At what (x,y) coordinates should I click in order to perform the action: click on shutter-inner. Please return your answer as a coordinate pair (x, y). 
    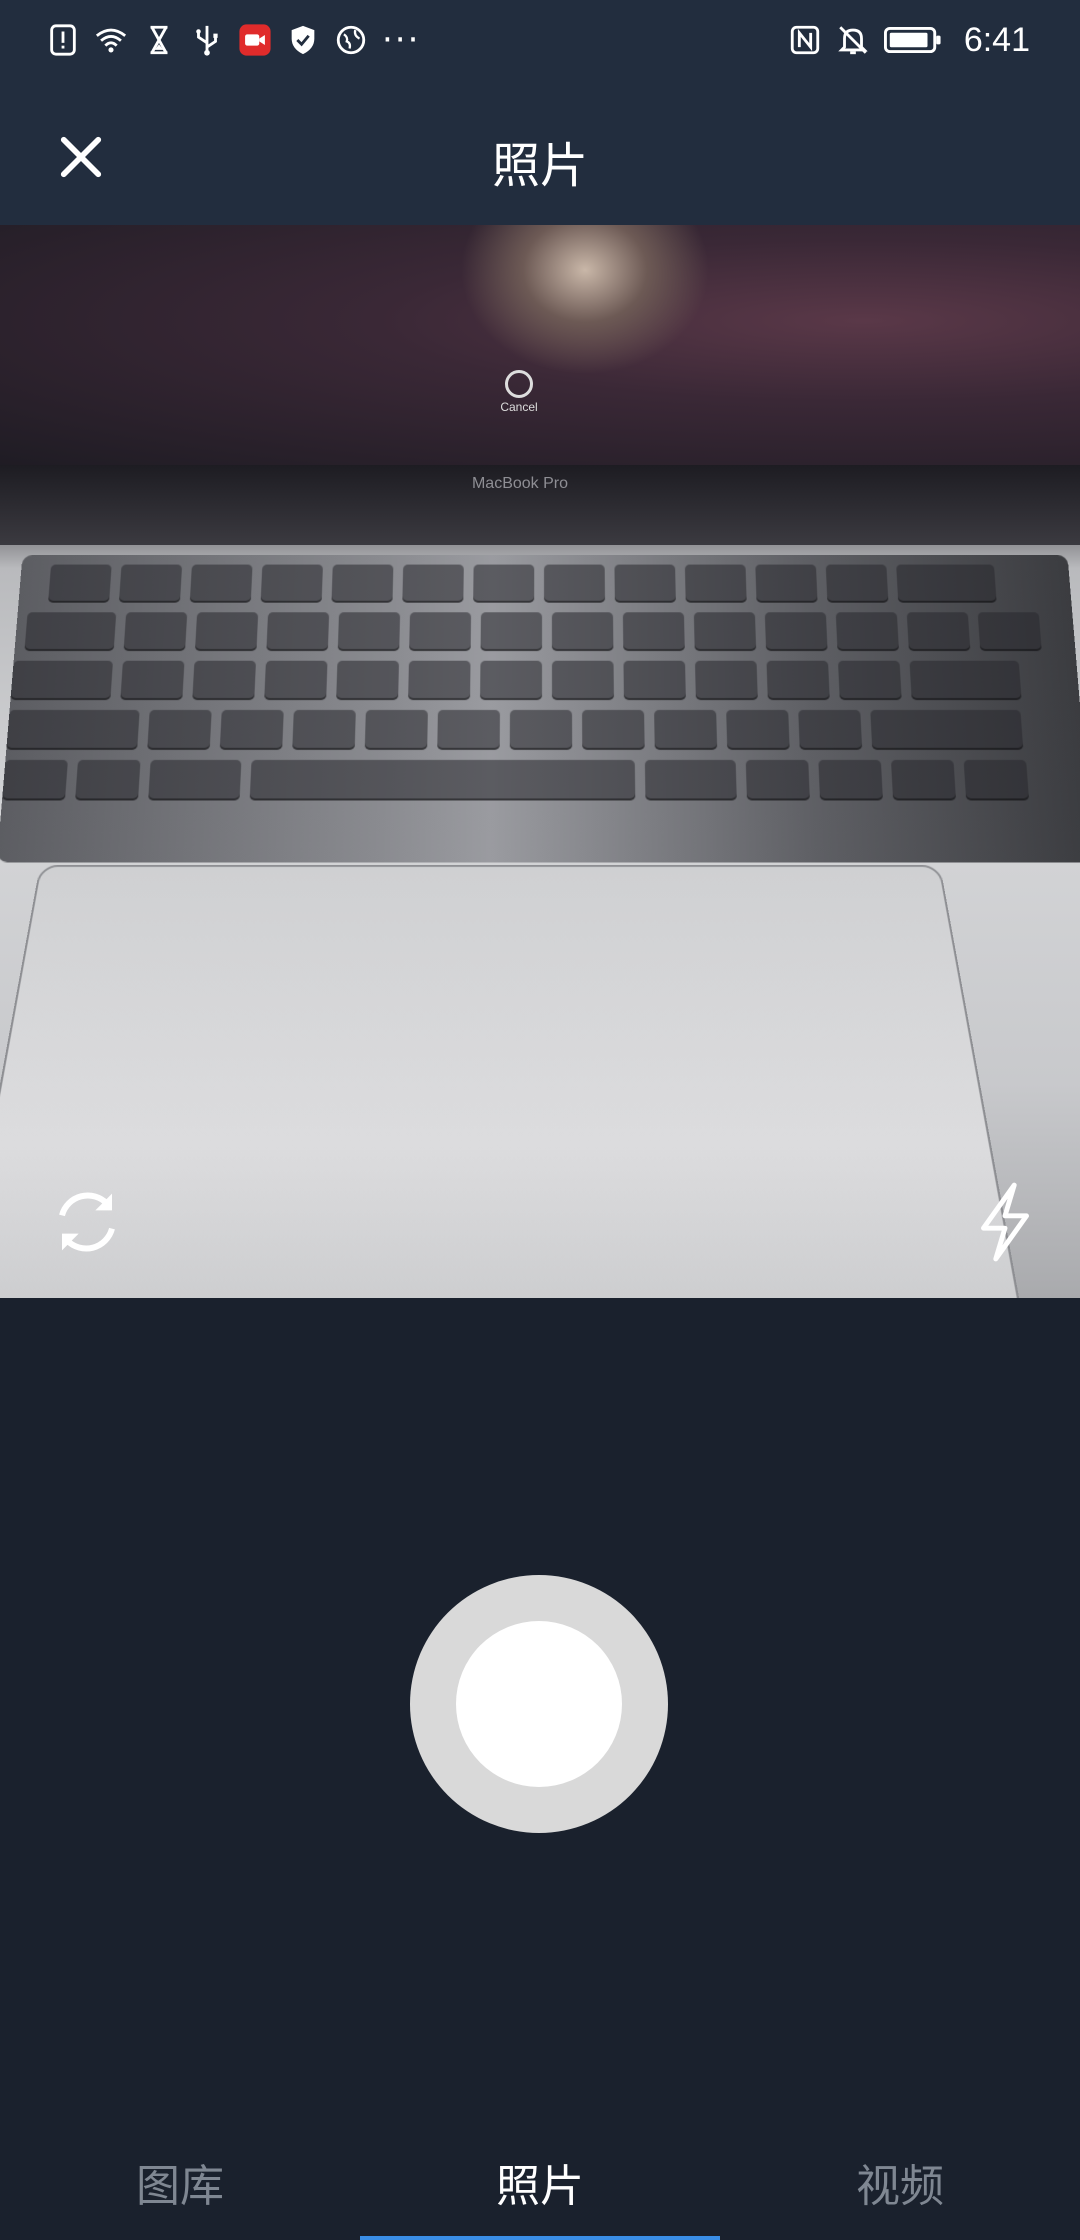
    Looking at the image, I should click on (539, 1704).